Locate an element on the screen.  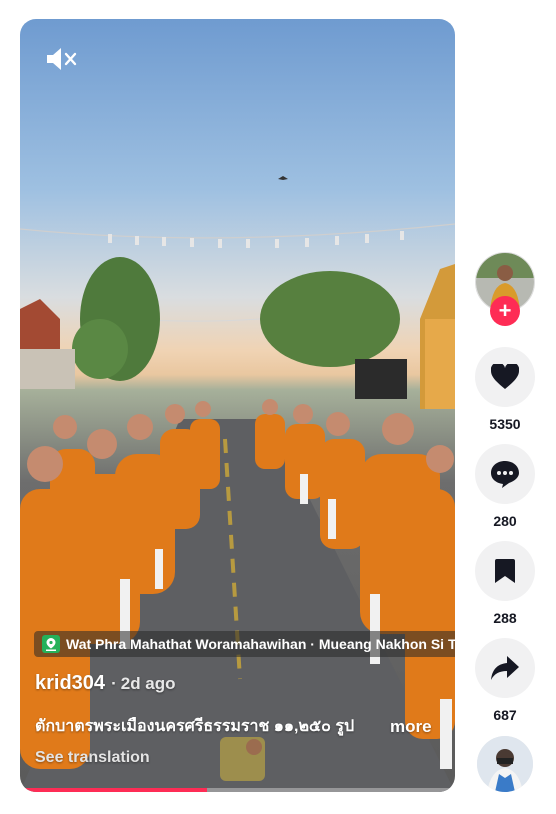
mute-button is located at coordinates (62, 59).